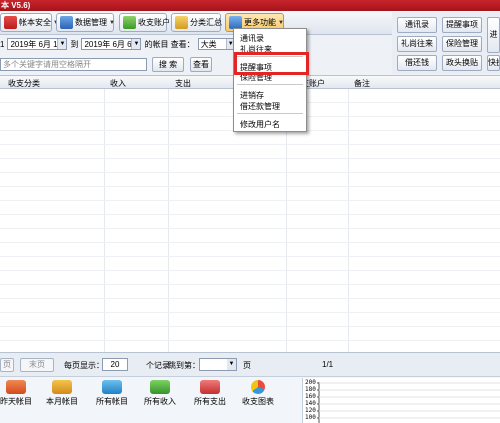  What do you see at coordinates (271, 63) in the screenshot?
I see `highlight-box` at bounding box center [271, 63].